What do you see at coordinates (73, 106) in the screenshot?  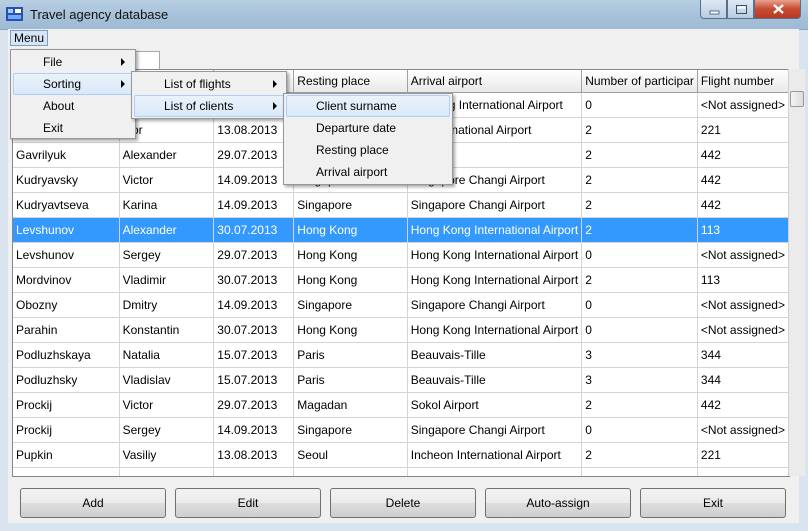 I see `menu-item-about: About` at bounding box center [73, 106].